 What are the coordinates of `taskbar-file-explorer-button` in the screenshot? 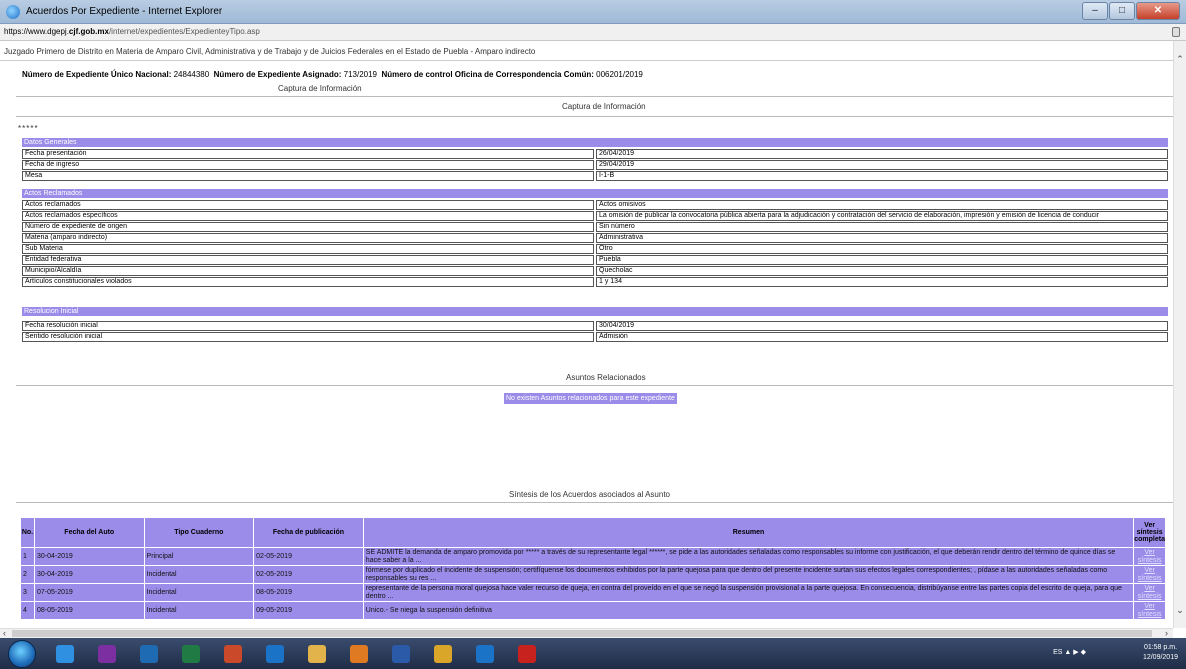 It's located at (317, 654).